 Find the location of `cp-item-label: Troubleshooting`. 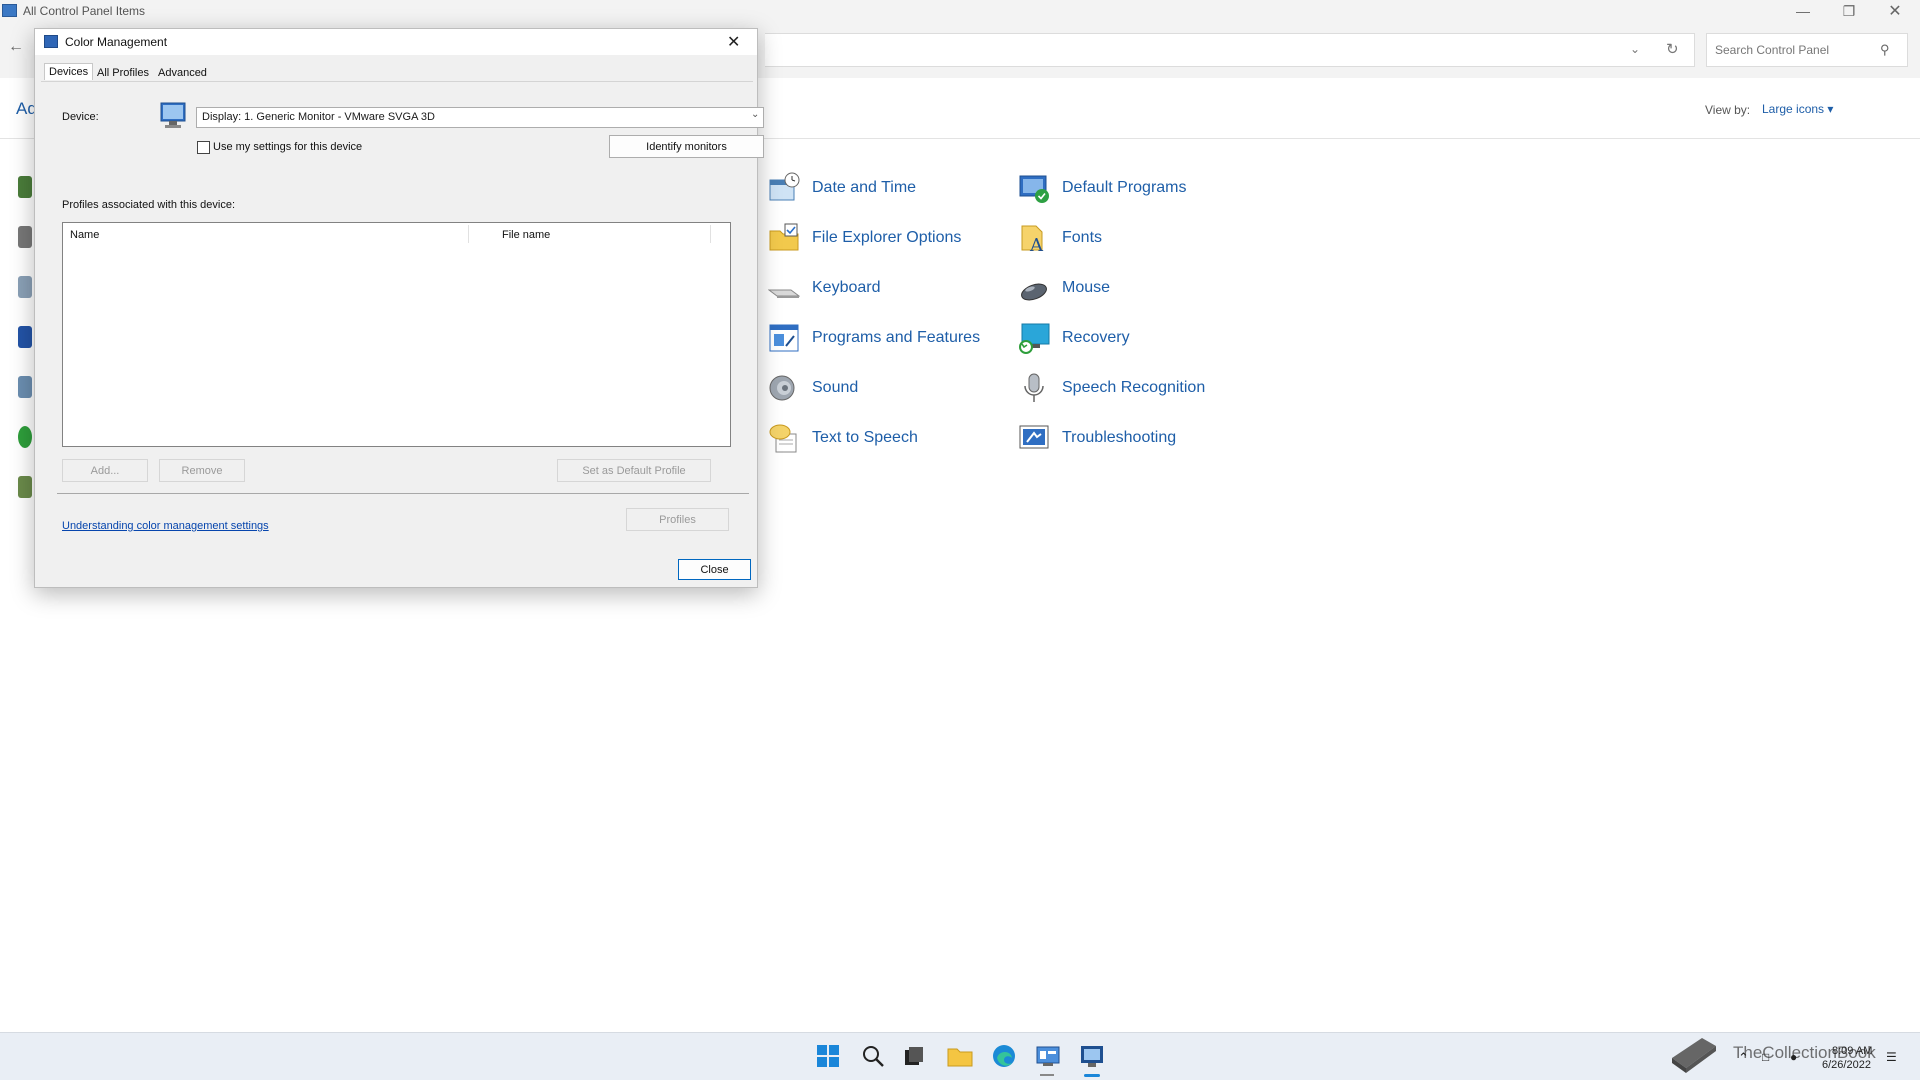

cp-item-label: Troubleshooting is located at coordinates (1119, 437).